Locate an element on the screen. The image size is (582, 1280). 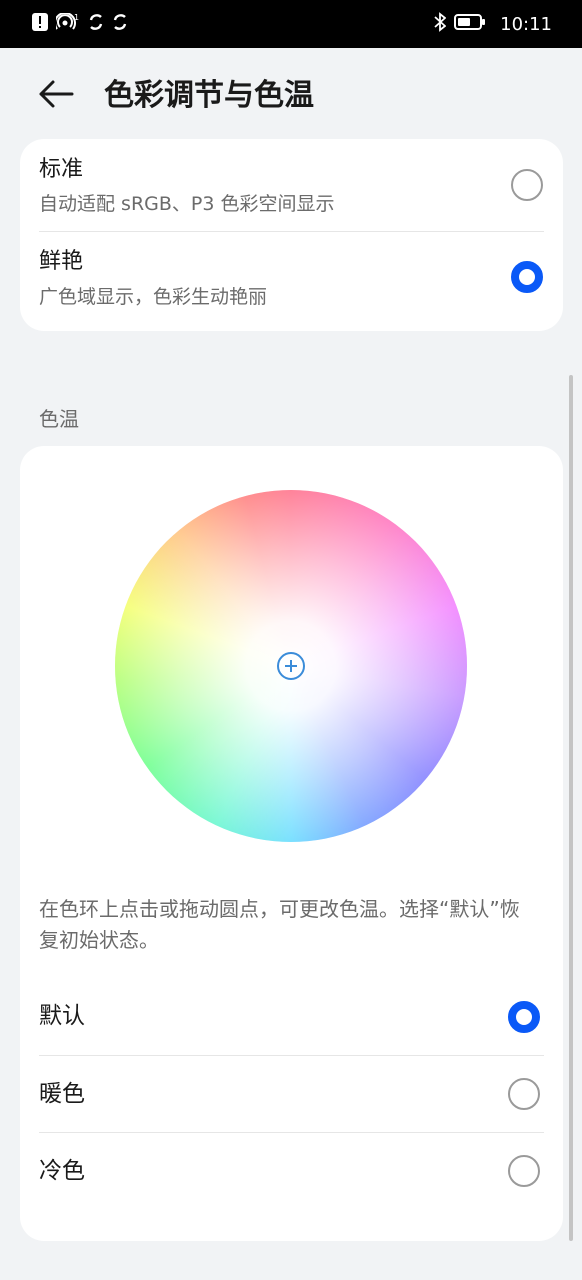
battery-icon is located at coordinates (470, 24).